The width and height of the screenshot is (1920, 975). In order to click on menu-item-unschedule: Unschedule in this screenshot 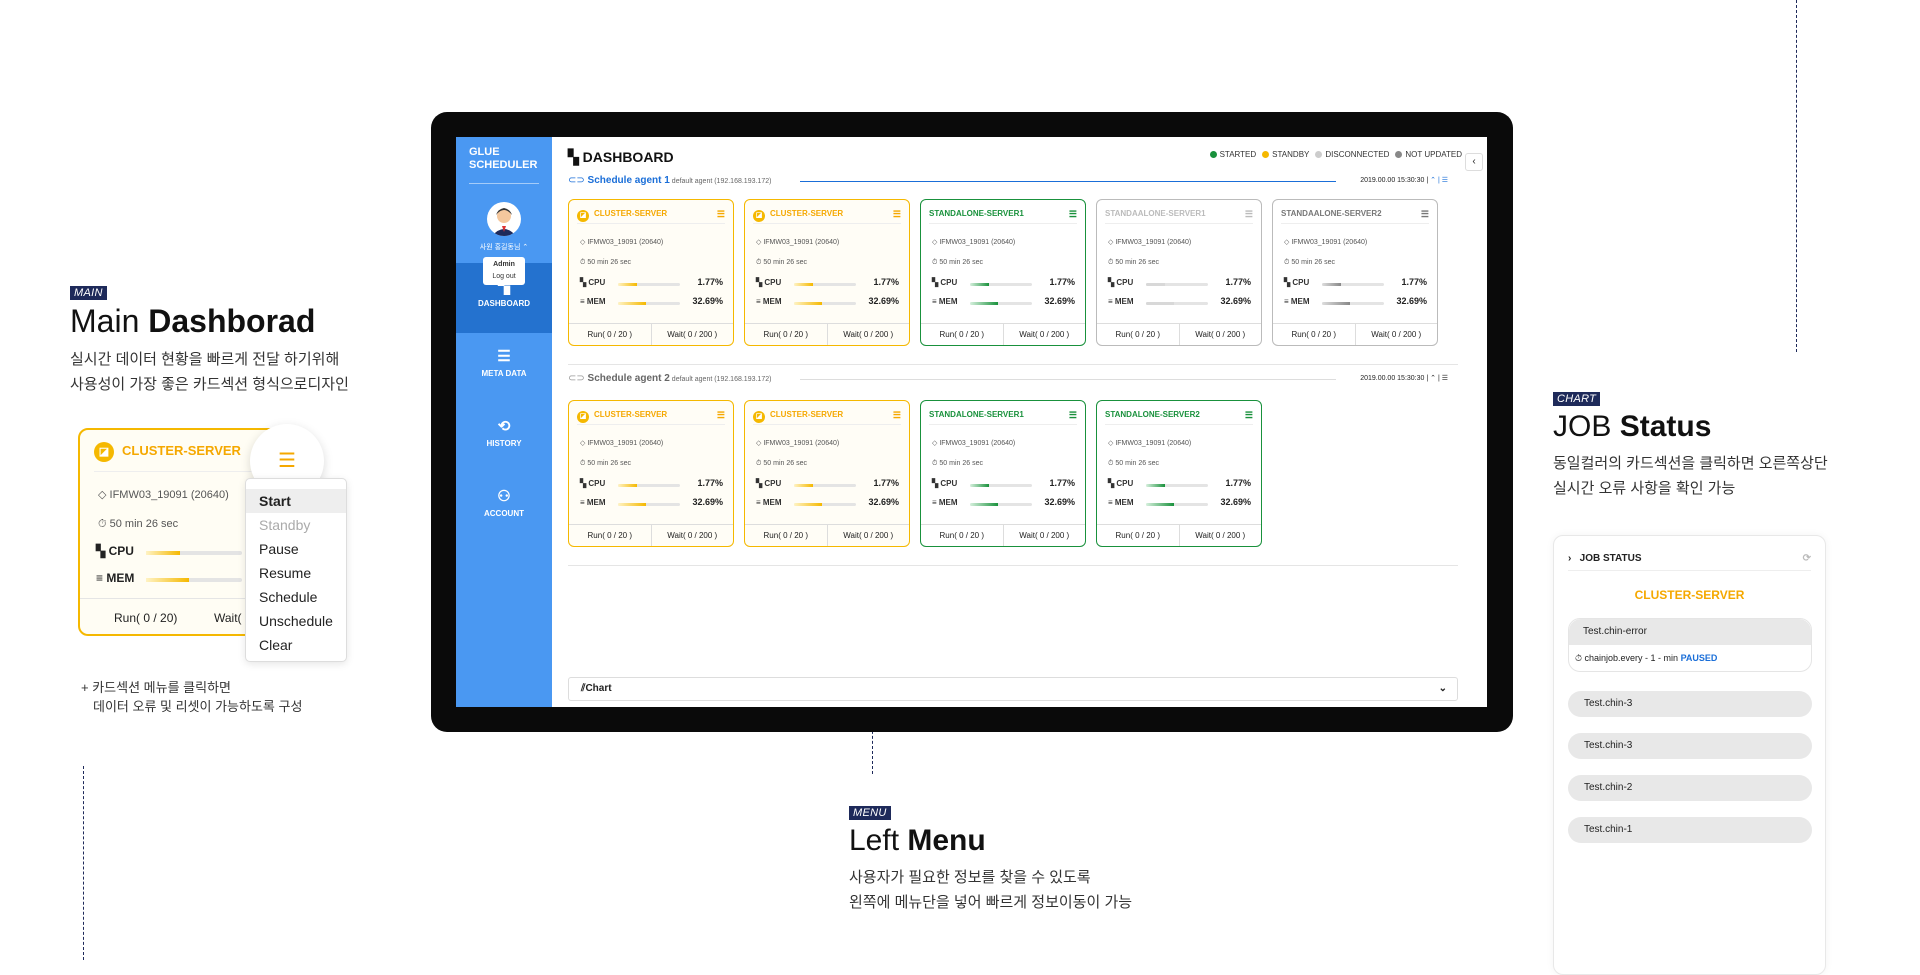, I will do `click(296, 621)`.